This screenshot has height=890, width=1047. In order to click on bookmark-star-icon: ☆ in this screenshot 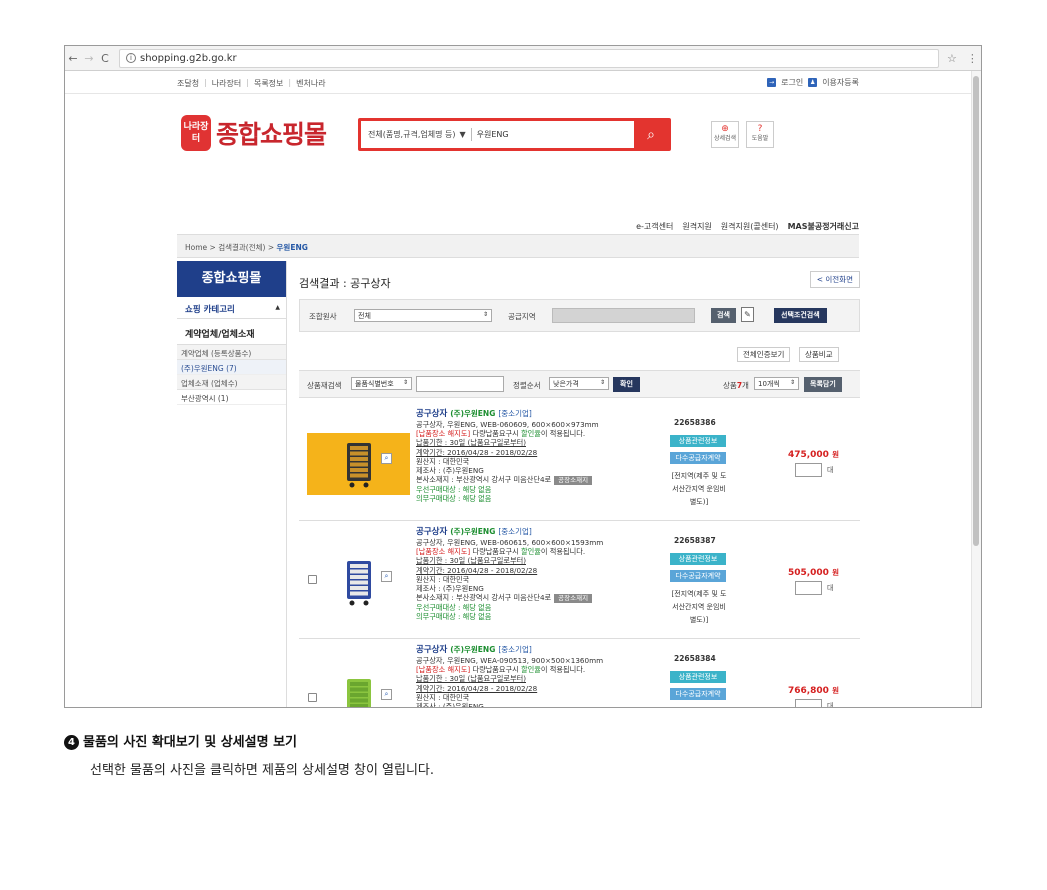, I will do `click(952, 58)`.